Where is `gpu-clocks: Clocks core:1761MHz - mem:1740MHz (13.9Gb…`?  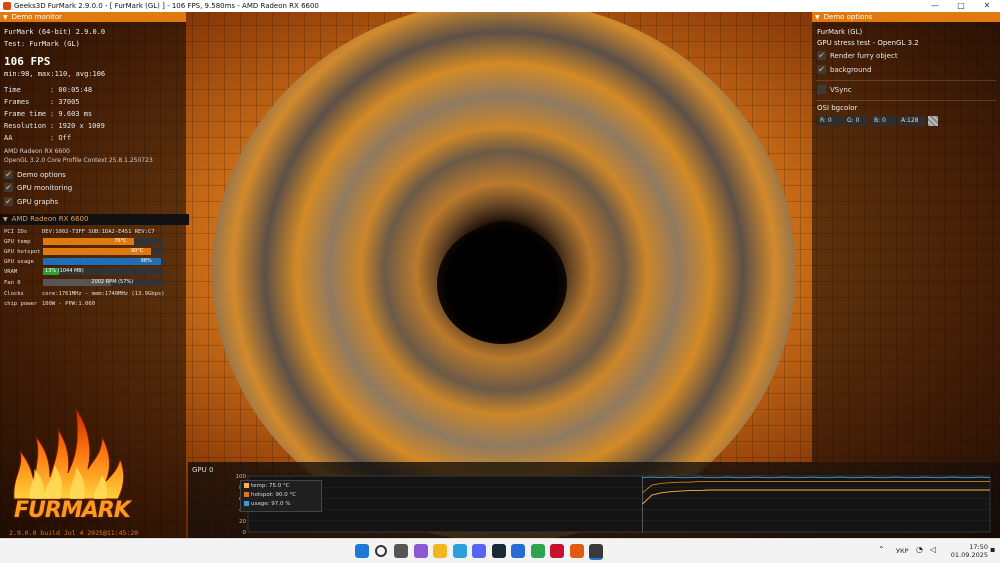
gpu-clocks: Clocks core:1761MHz - mem:1740MHz (13.9Gb… is located at coordinates (84, 294).